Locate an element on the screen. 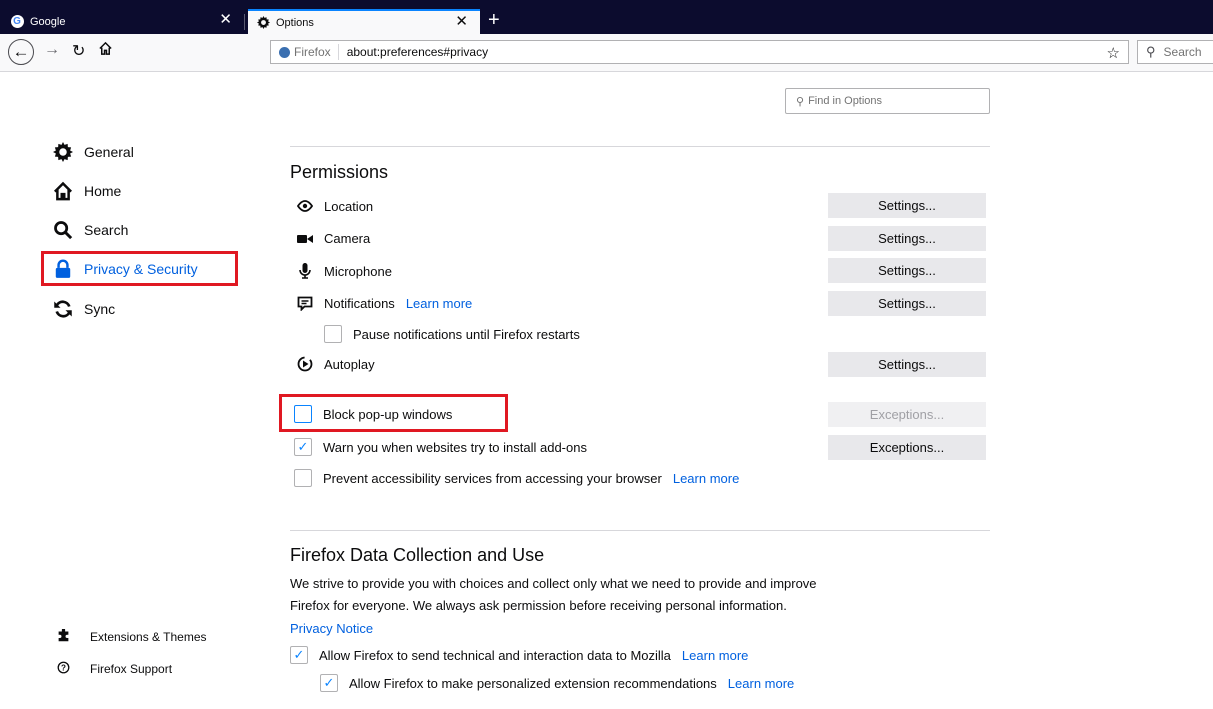 Image resolution: width=1213 pixels, height=709 pixels. sync-icon is located at coordinates (63, 309).